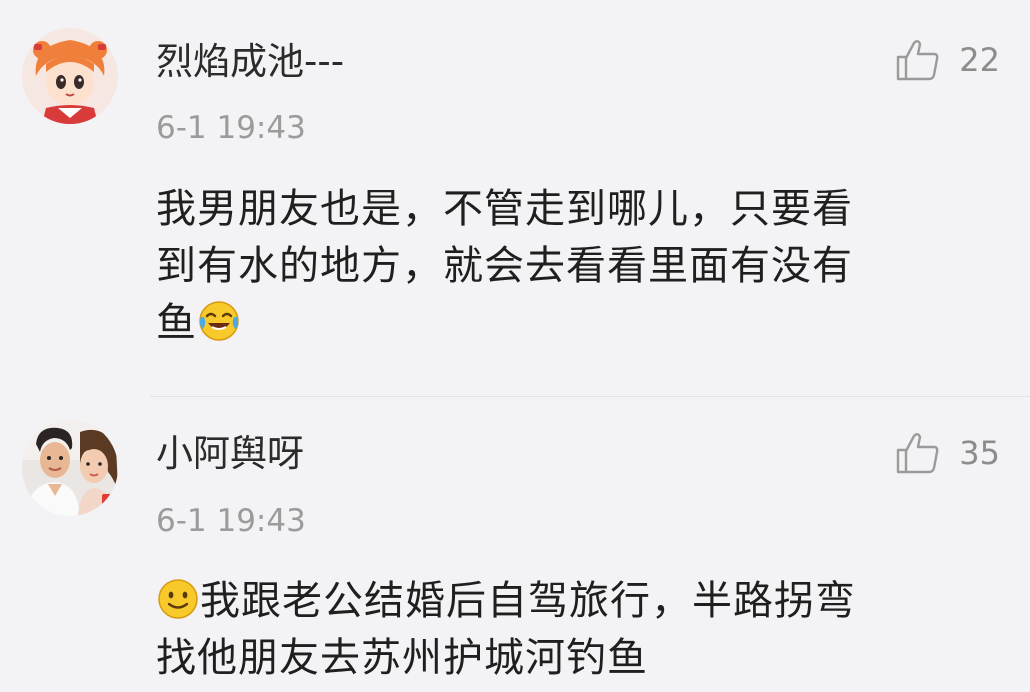 This screenshot has height=692, width=1030. Describe the element at coordinates (176, 323) in the screenshot. I see `comment-text-fragment: 鱼` at that location.